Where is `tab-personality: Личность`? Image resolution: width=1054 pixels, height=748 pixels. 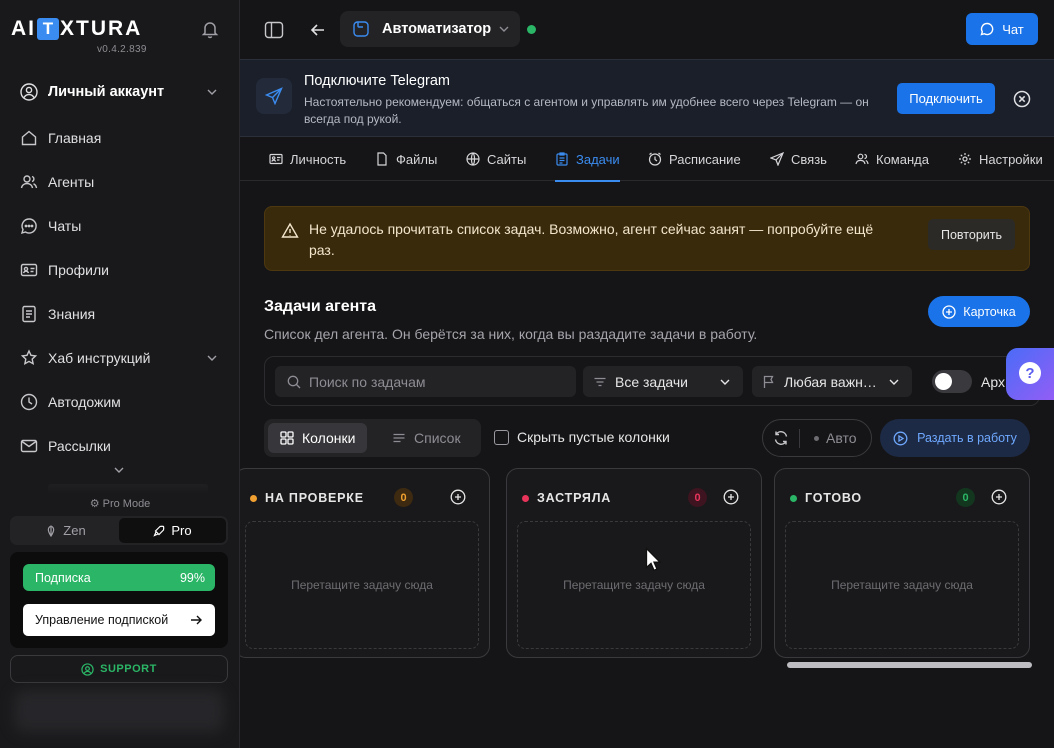
tab-personality: Личность is located at coordinates (307, 159).